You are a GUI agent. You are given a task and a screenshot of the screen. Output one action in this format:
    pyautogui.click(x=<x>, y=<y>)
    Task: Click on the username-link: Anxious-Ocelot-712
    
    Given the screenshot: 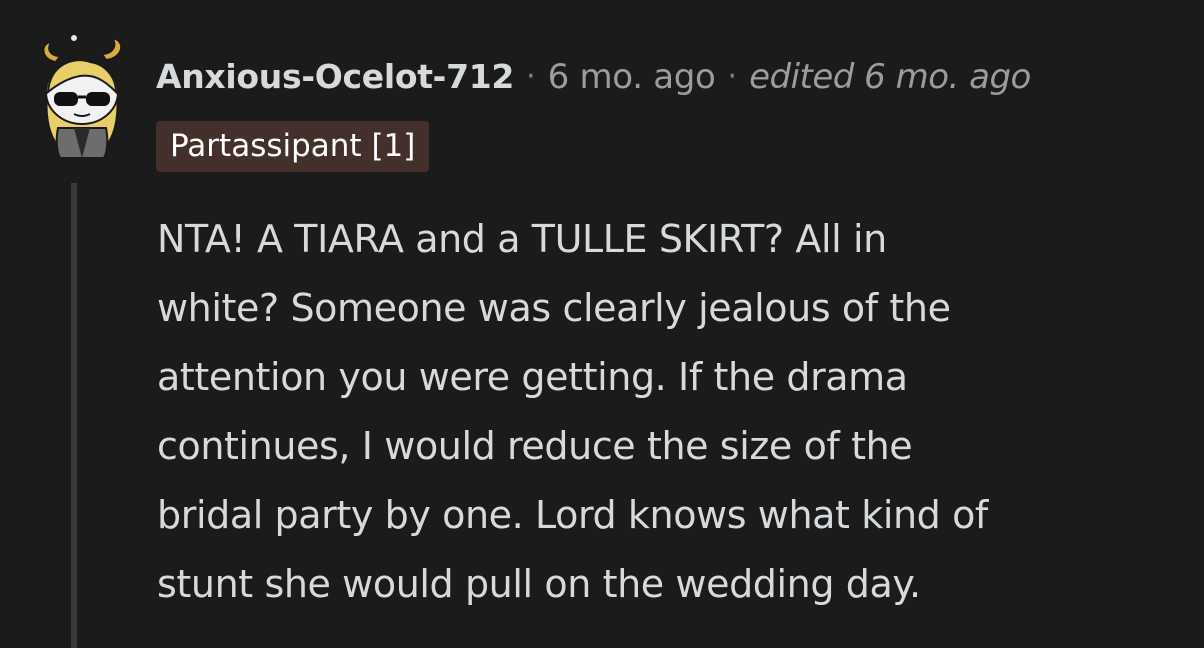 What is the action you would take?
    pyautogui.click(x=335, y=77)
    